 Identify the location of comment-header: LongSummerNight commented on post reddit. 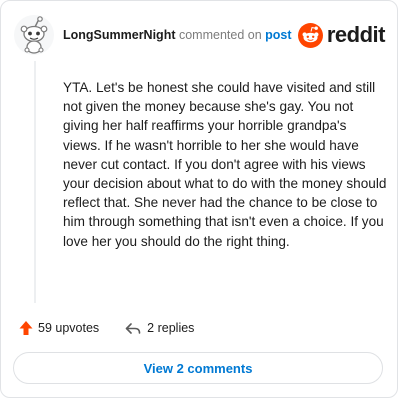
(199, 35).